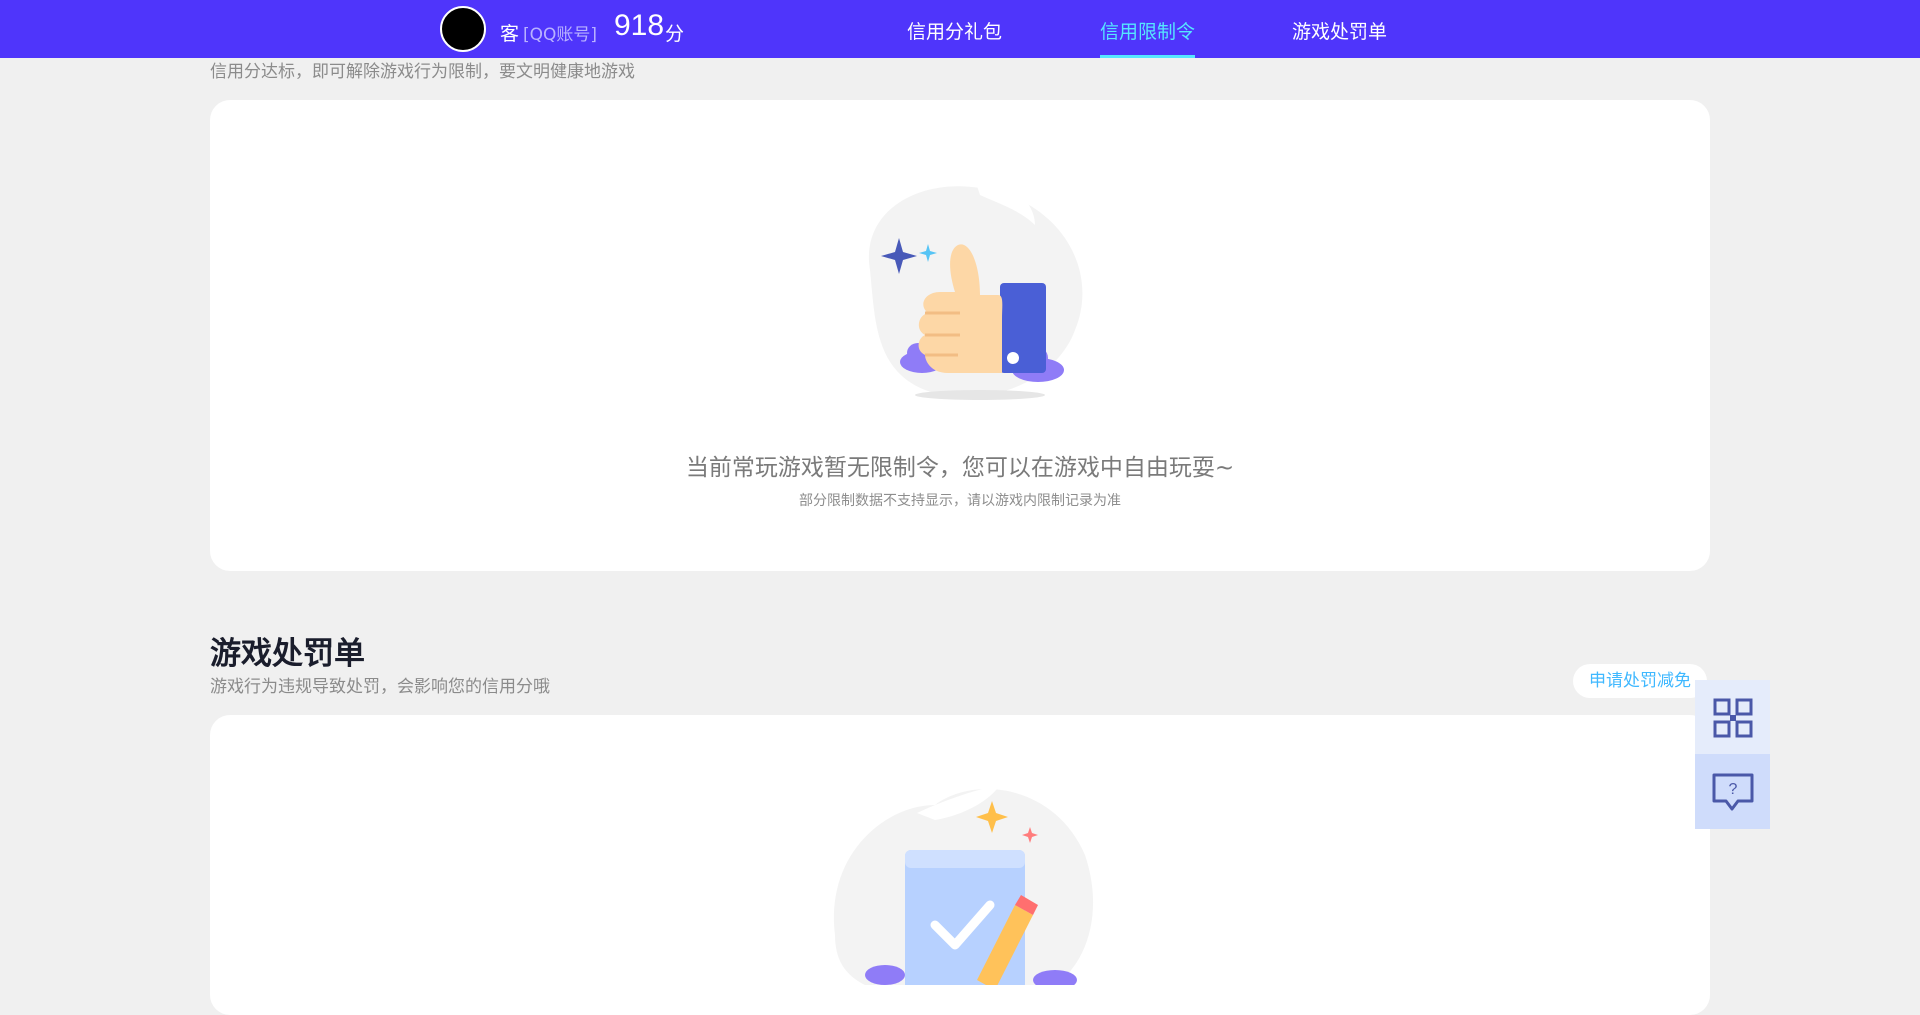 This screenshot has width=1920, height=1015. What do you see at coordinates (975, 289) in the screenshot?
I see `thumbs-up-illustration-icon` at bounding box center [975, 289].